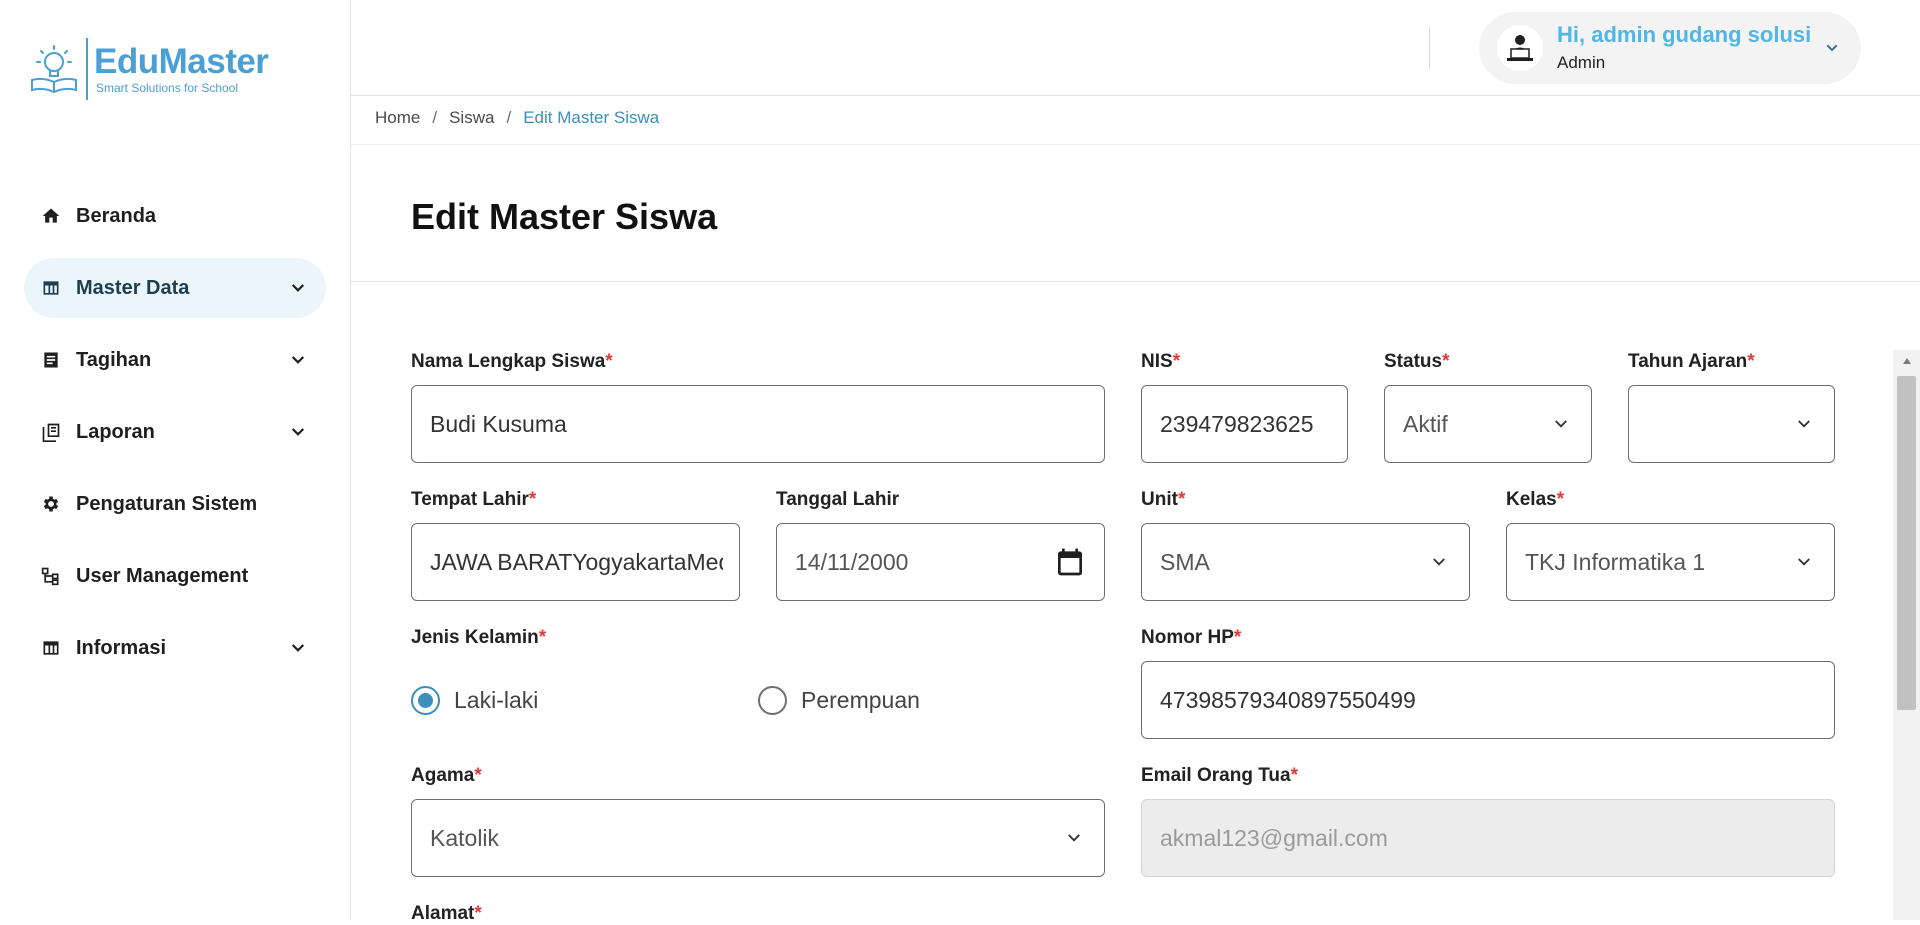 The width and height of the screenshot is (1920, 925). I want to click on user-menu: Hi, admin gudang solusi Admin, so click(1670, 48).